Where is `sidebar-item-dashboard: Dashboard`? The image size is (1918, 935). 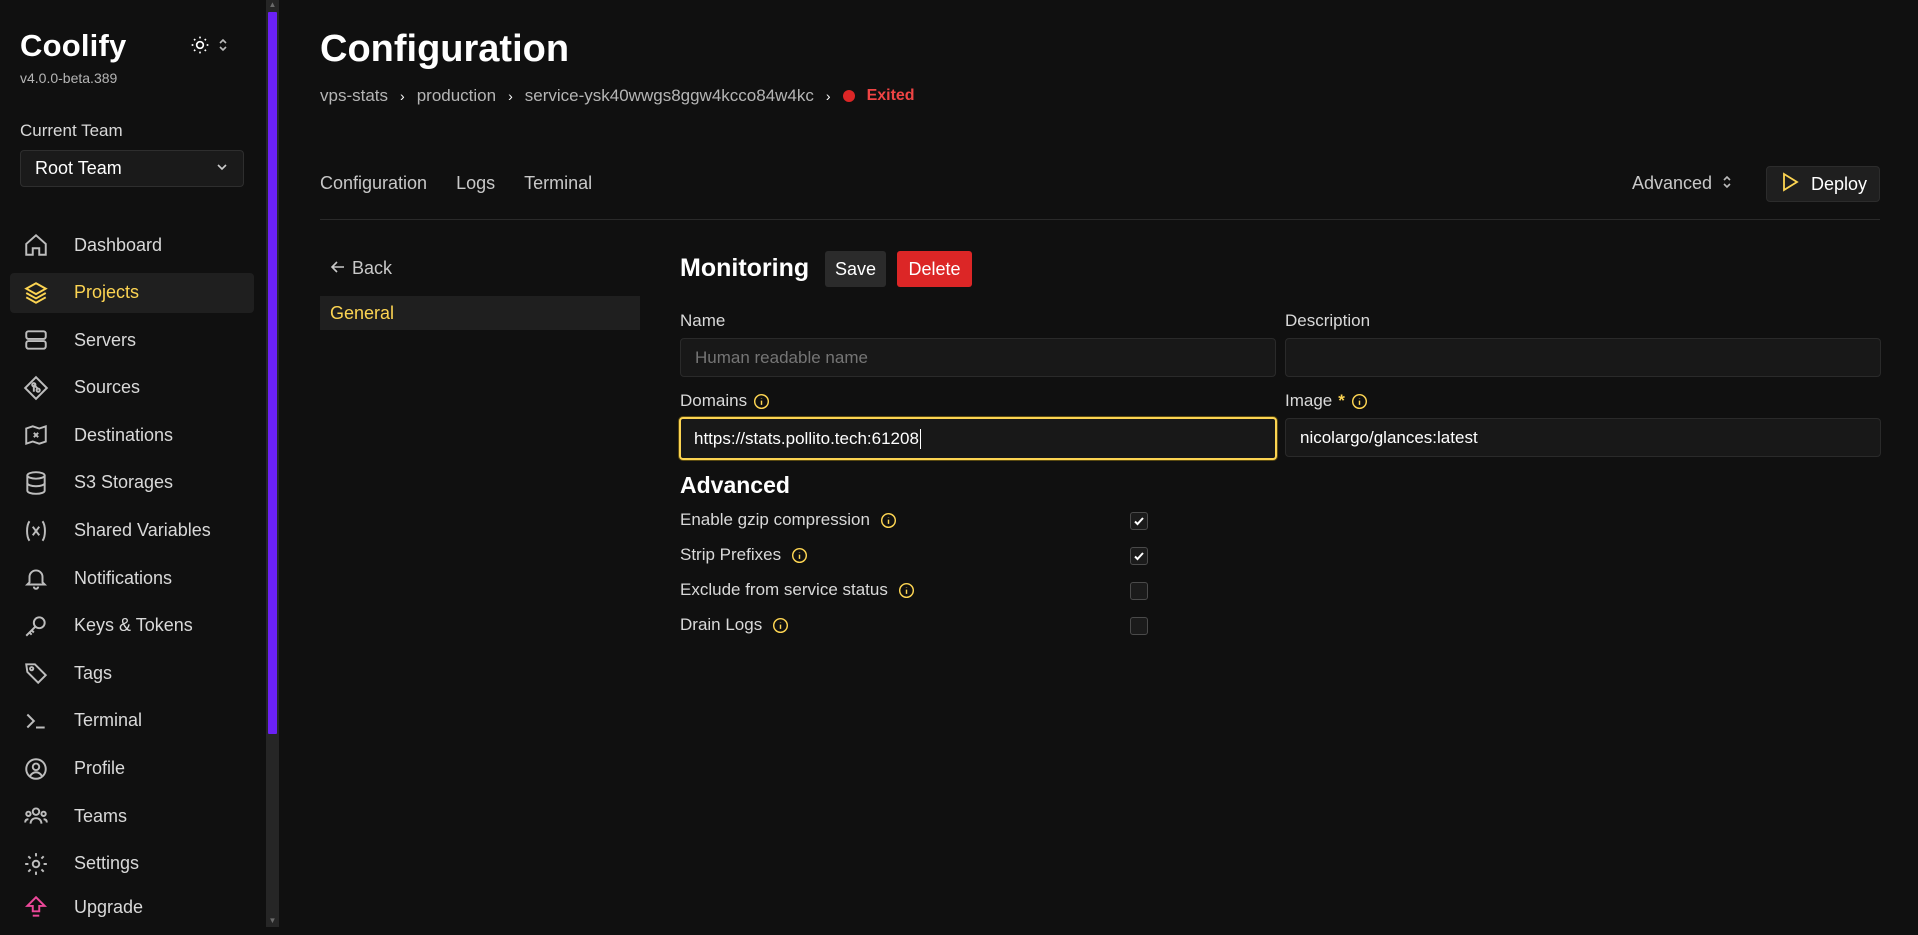
sidebar-item-dashboard: Dashboard is located at coordinates (132, 245).